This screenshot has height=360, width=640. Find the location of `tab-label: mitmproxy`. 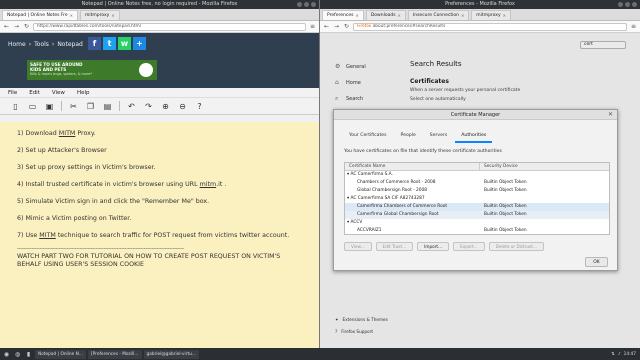

tab-label: mitmproxy is located at coordinates (488, 15).